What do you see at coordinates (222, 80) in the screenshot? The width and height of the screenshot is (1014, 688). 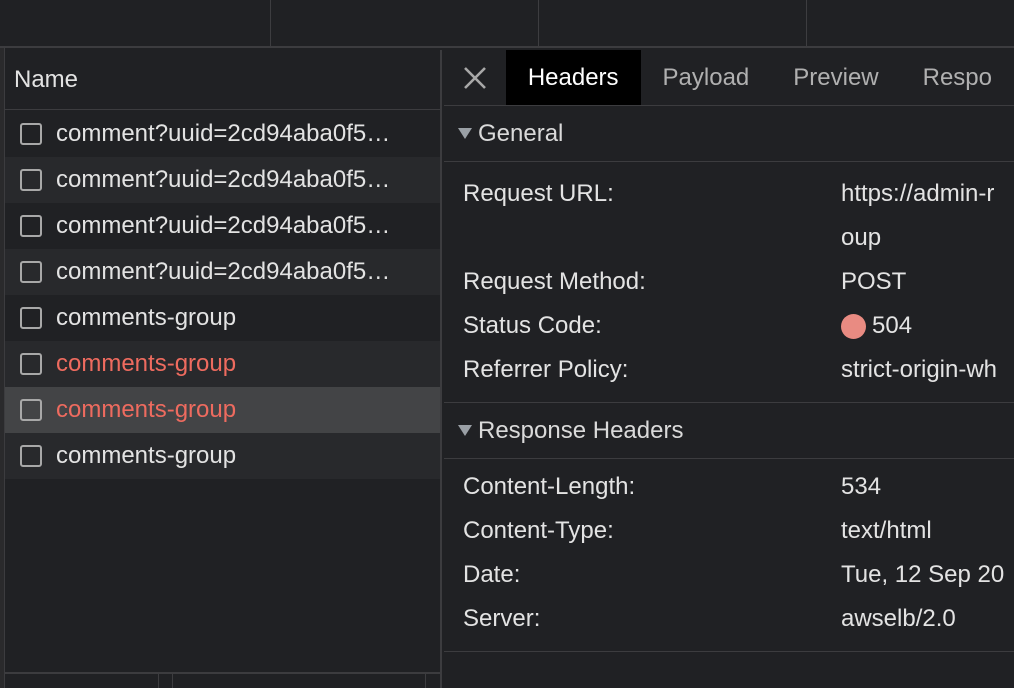 I see `name-column-header: Name` at bounding box center [222, 80].